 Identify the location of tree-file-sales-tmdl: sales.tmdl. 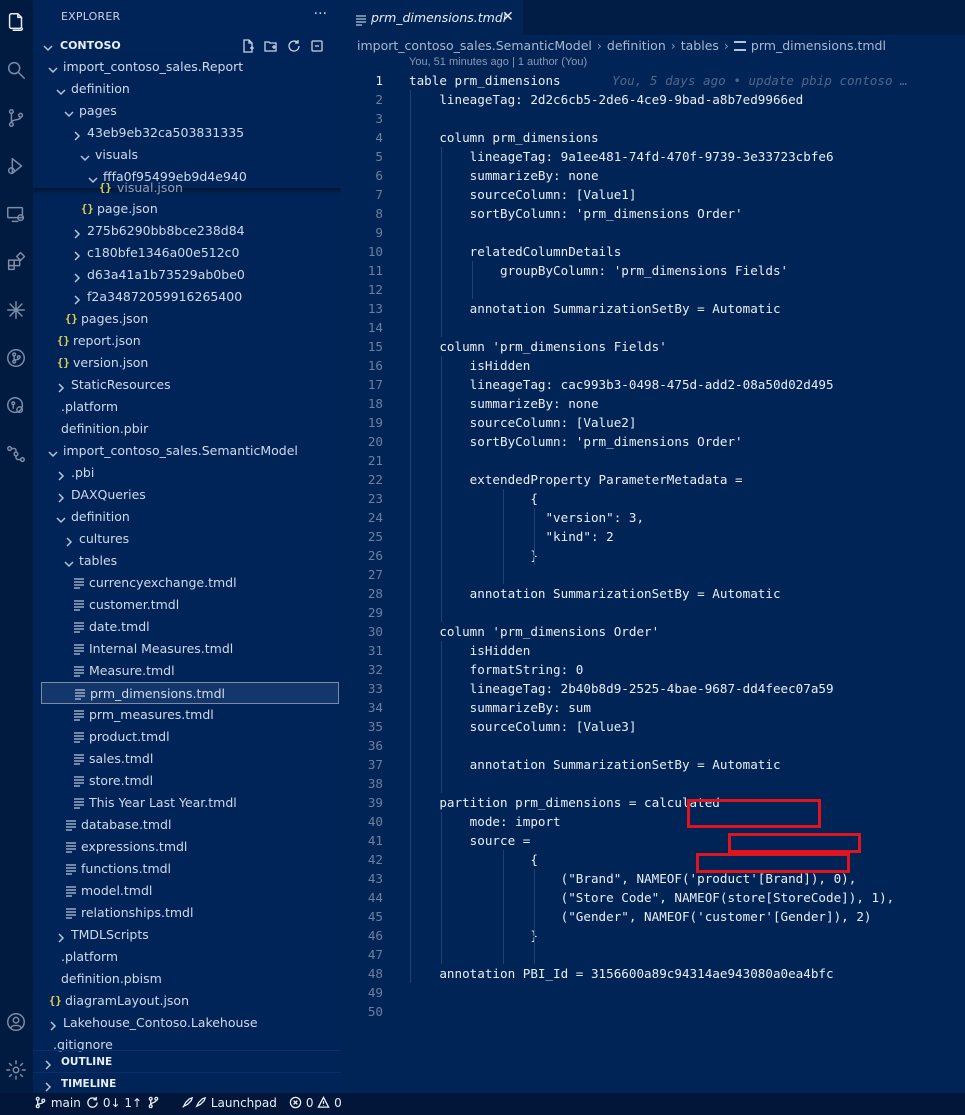
(187, 759).